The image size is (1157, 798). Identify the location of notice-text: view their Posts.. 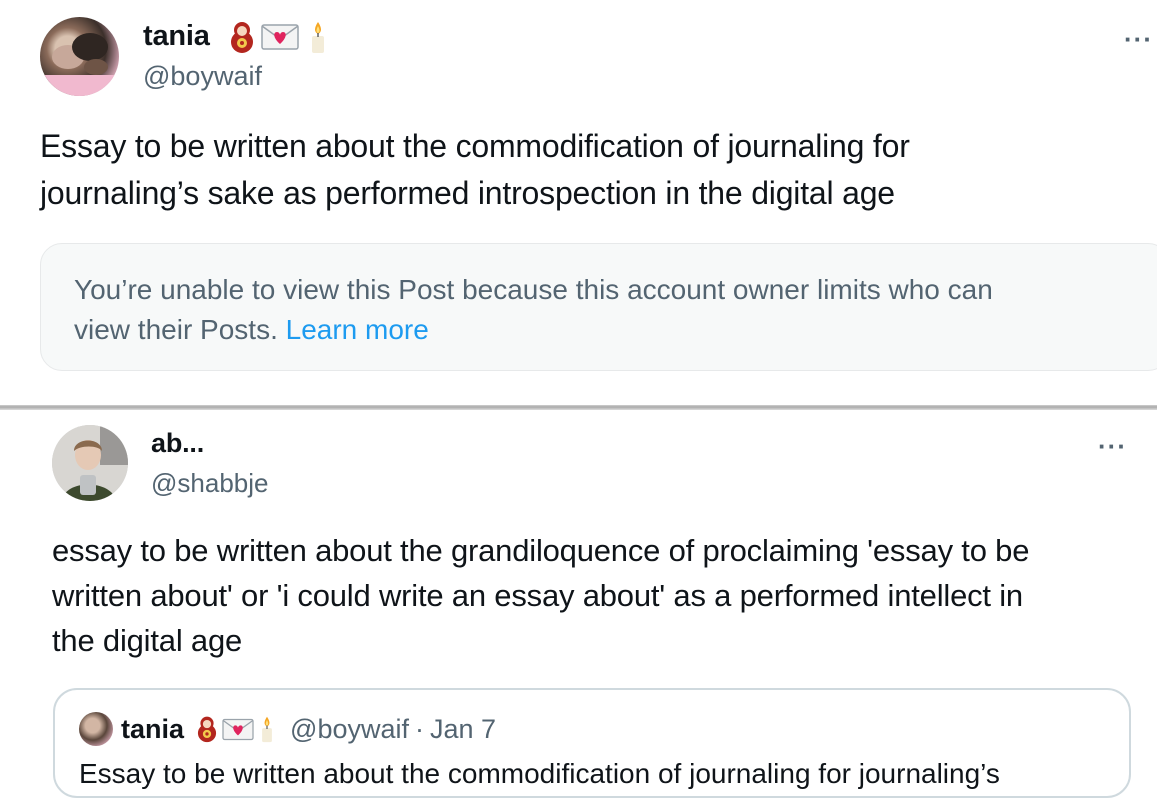
(180, 329).